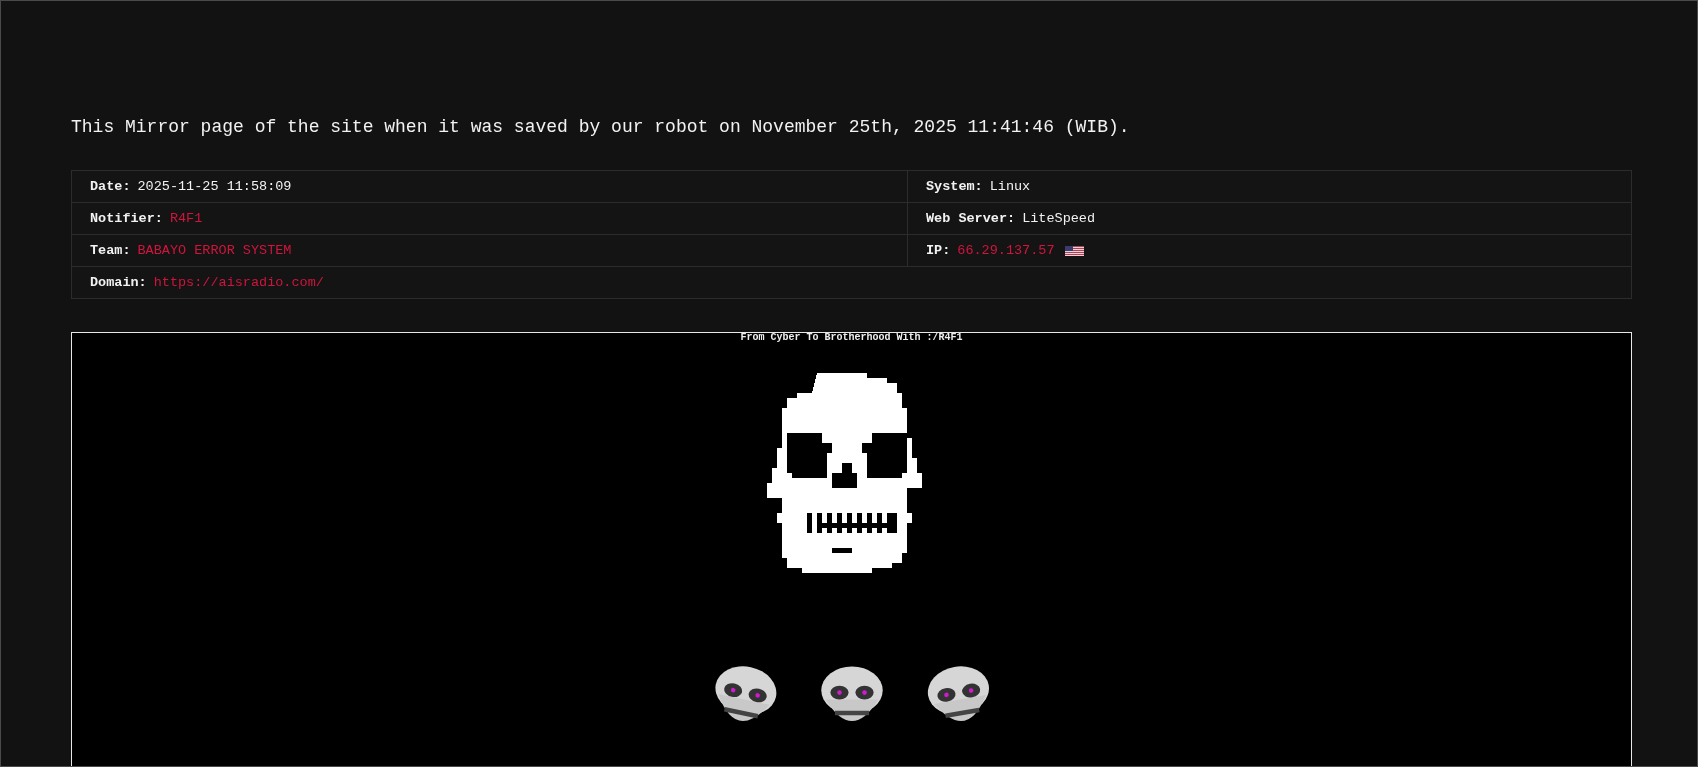 The width and height of the screenshot is (1698, 767). I want to click on field-label: Date:, so click(110, 186).